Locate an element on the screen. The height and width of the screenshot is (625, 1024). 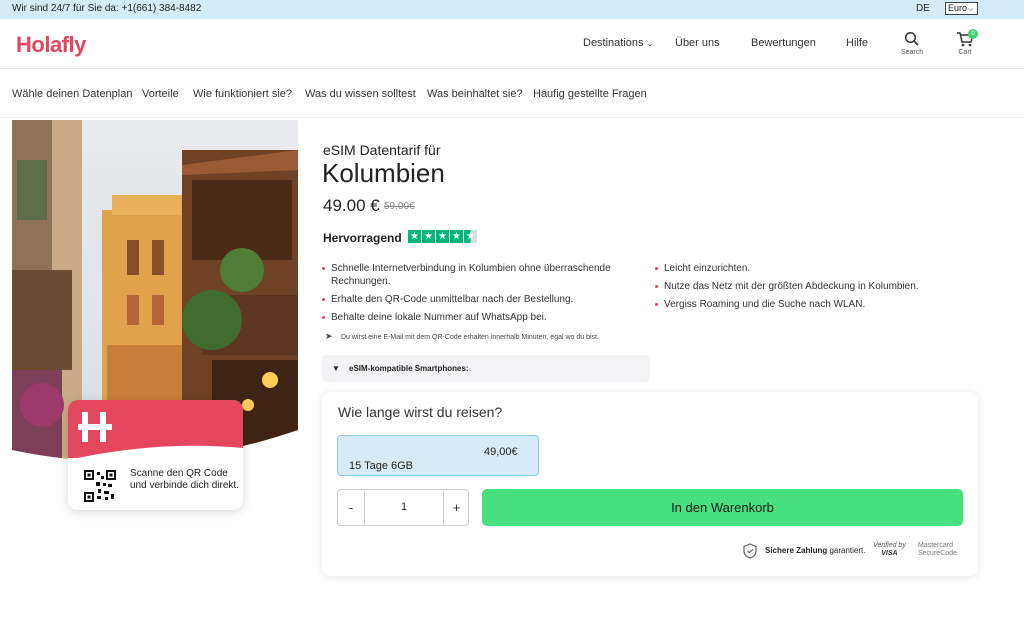
subnav-what-to-know: Was du wissen solltest is located at coordinates (360, 94).